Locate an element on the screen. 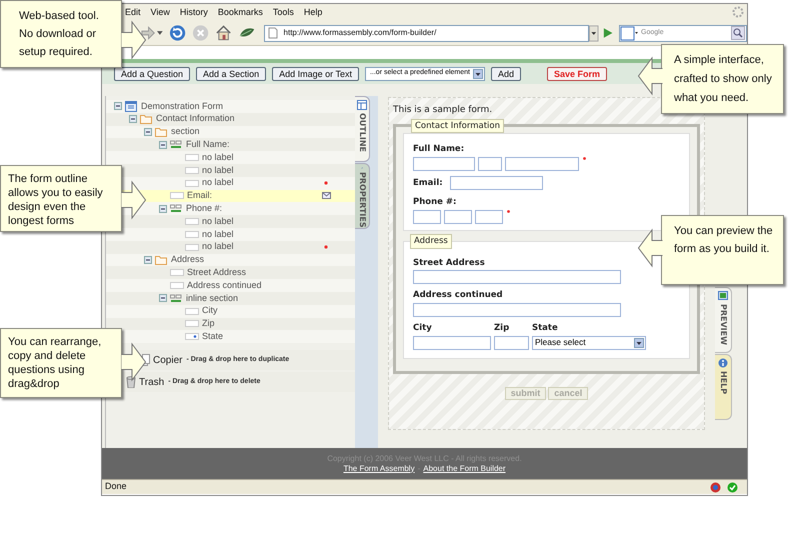 The width and height of the screenshot is (789, 533). field-label: City is located at coordinates (423, 328).